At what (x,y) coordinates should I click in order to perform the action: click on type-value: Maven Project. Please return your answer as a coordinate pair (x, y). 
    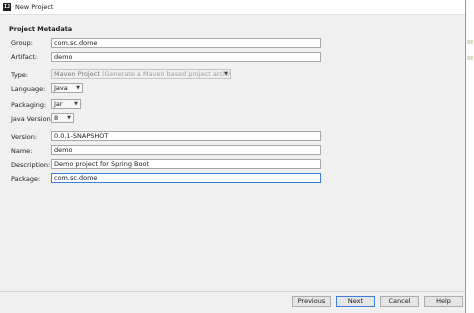
    Looking at the image, I should click on (77, 74).